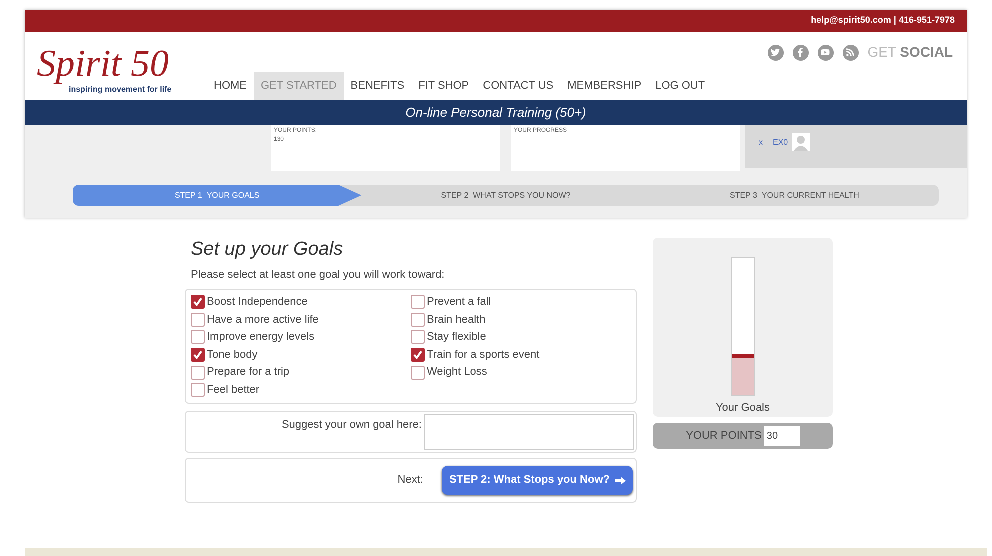 This screenshot has height=556, width=992. Describe the element at coordinates (267, 250) in the screenshot. I see `section-title: Set up your Goals` at that location.